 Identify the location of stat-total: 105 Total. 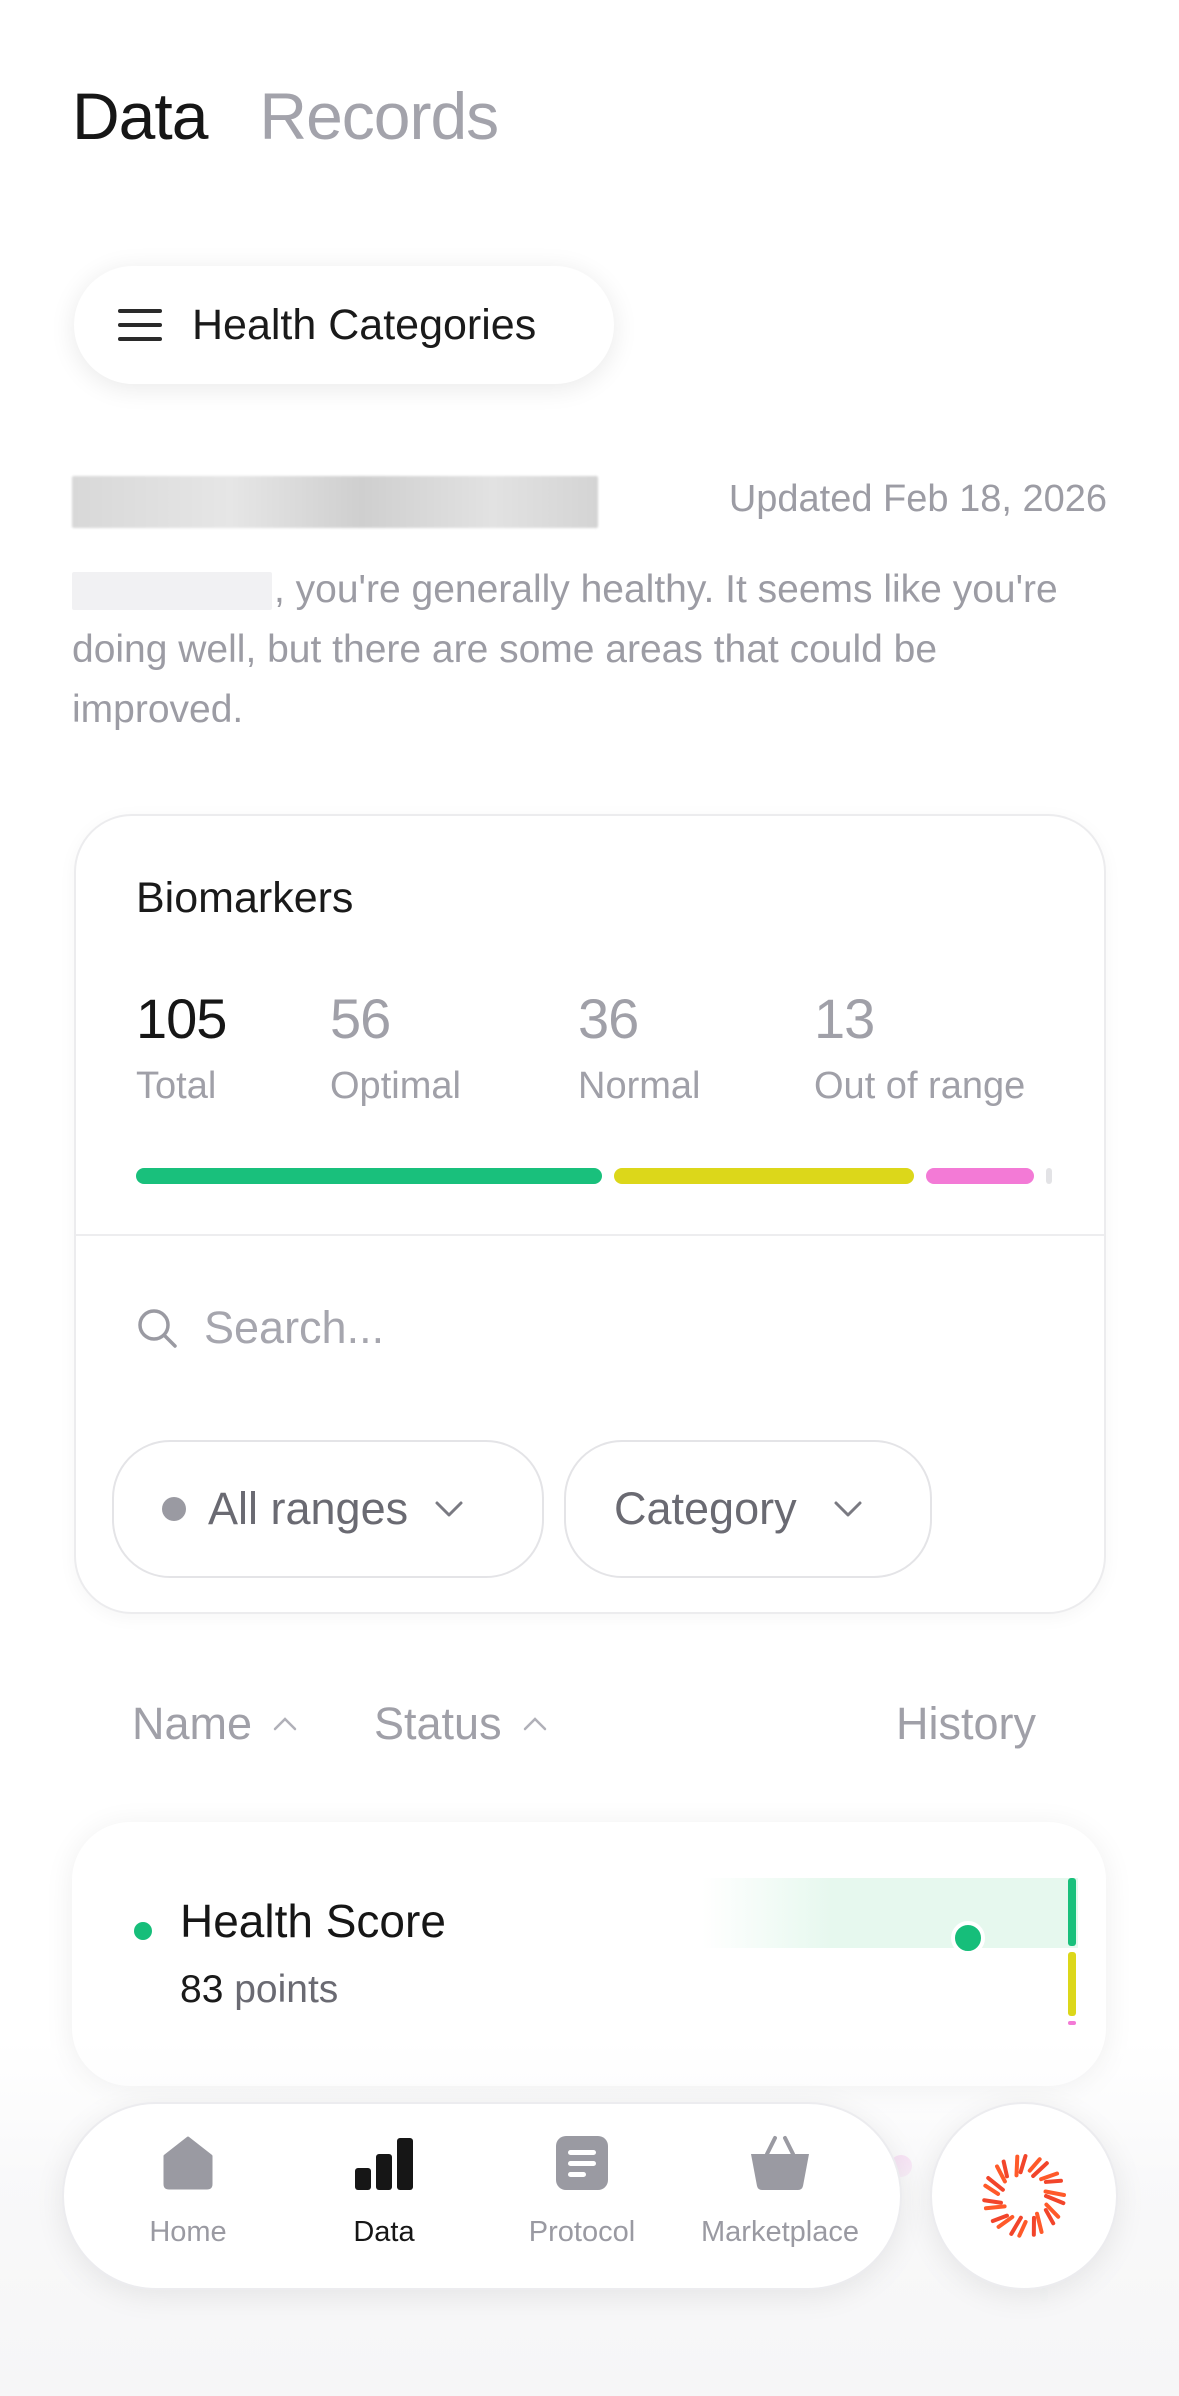
(181, 1047).